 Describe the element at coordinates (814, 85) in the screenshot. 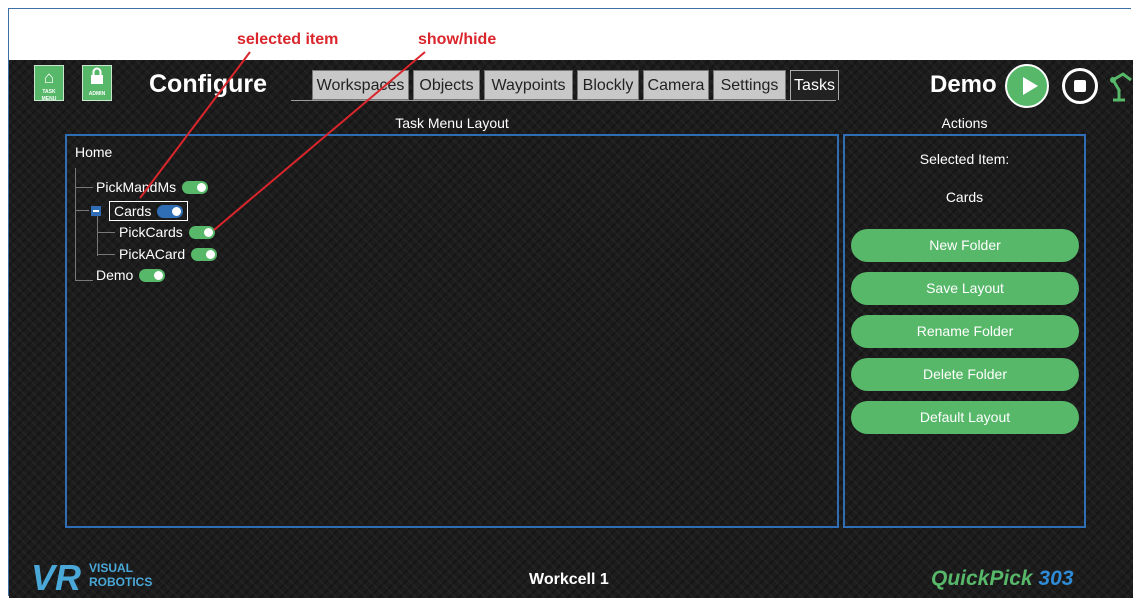

I see `tab-tasks: Tasks` at that location.